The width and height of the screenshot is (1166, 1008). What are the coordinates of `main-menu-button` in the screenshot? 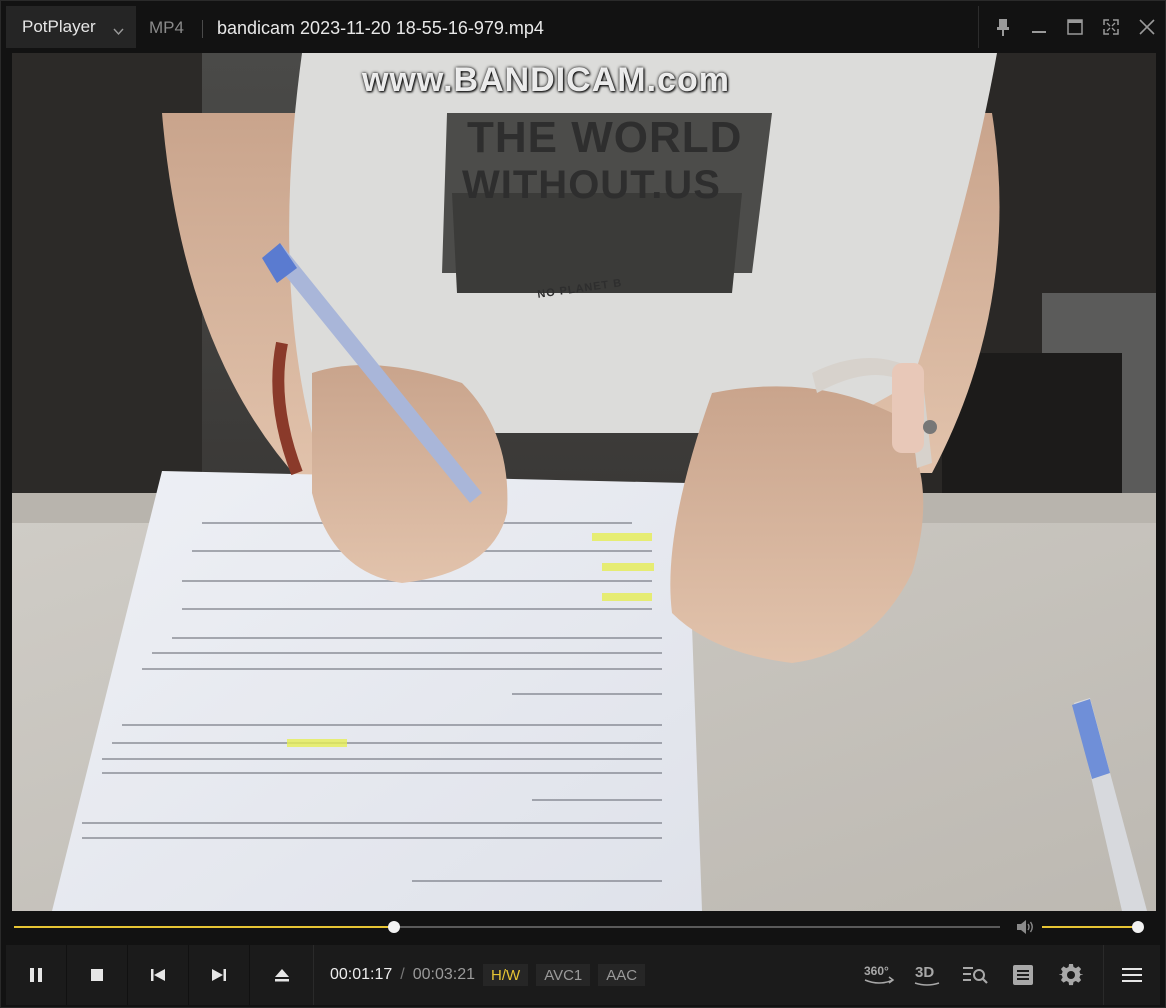 It's located at (1131, 975).